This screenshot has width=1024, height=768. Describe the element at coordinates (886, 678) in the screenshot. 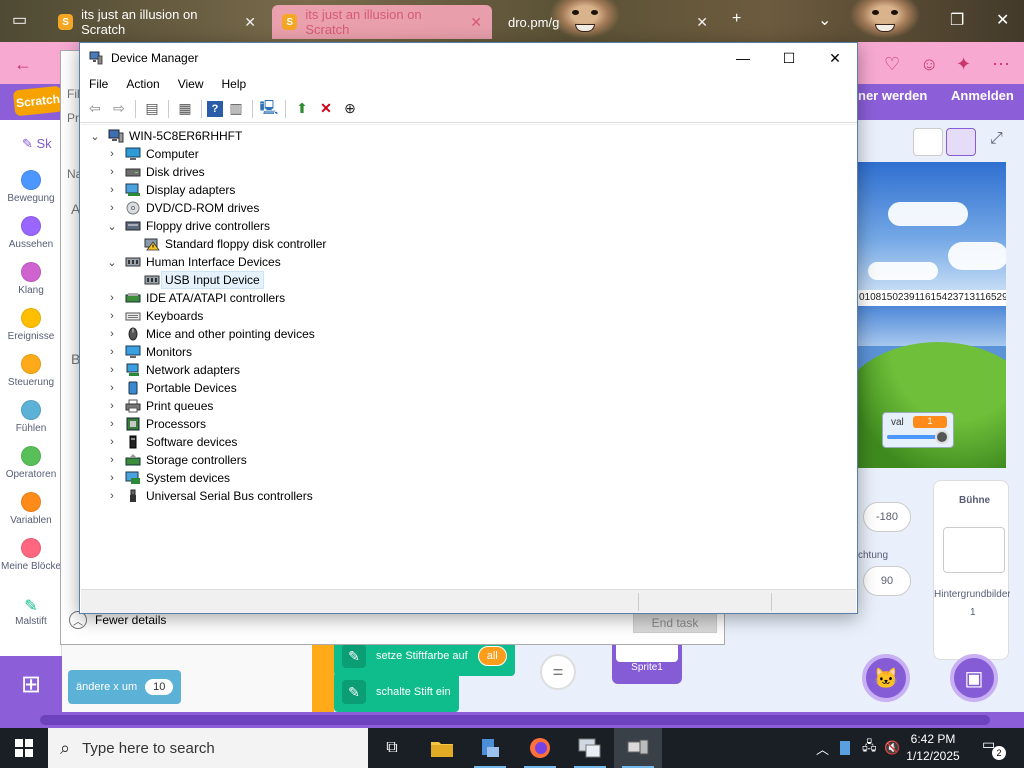

I see `add-sprite-button: 🐱` at that location.